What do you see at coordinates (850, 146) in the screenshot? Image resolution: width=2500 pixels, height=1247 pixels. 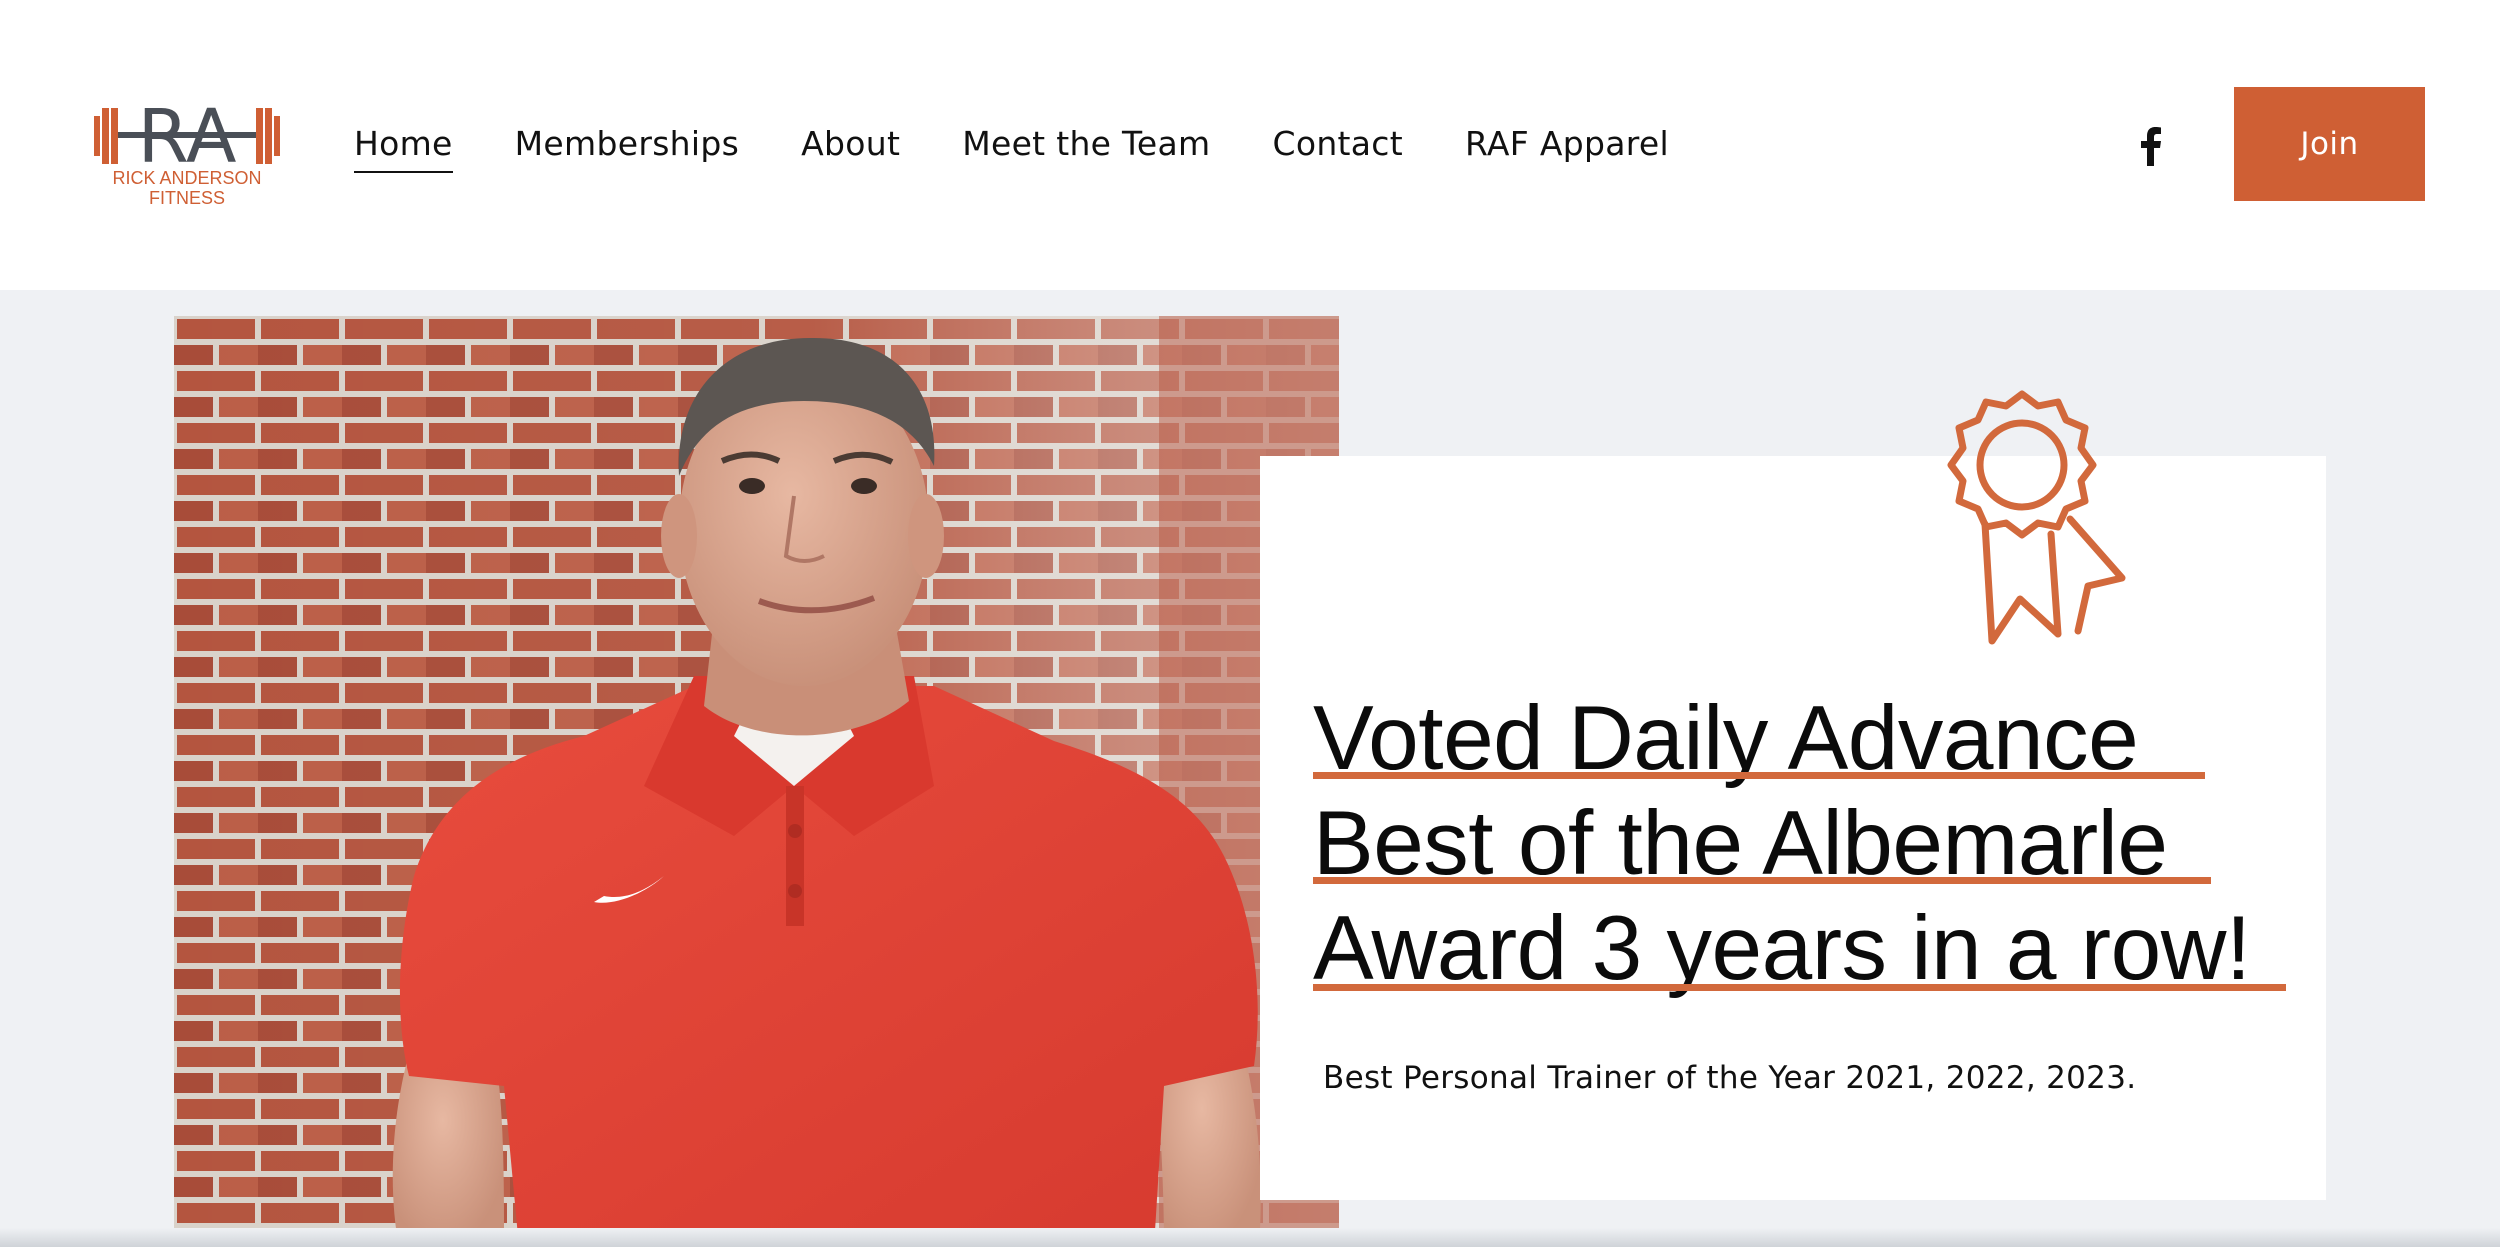 I see `nav-item-about: About` at bounding box center [850, 146].